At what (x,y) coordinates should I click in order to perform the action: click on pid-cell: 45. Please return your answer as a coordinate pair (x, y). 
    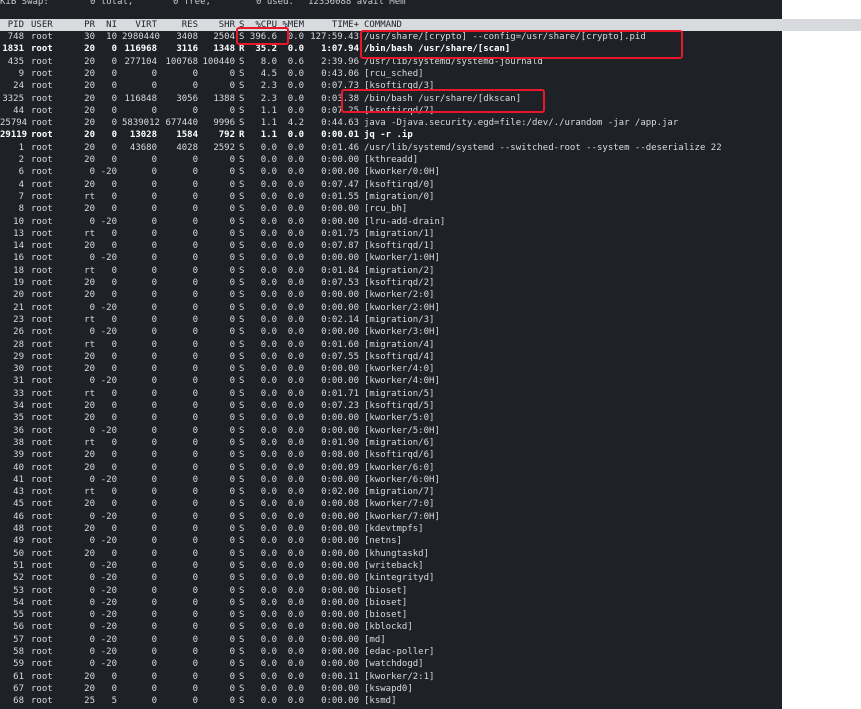
    Looking at the image, I should click on (18, 504).